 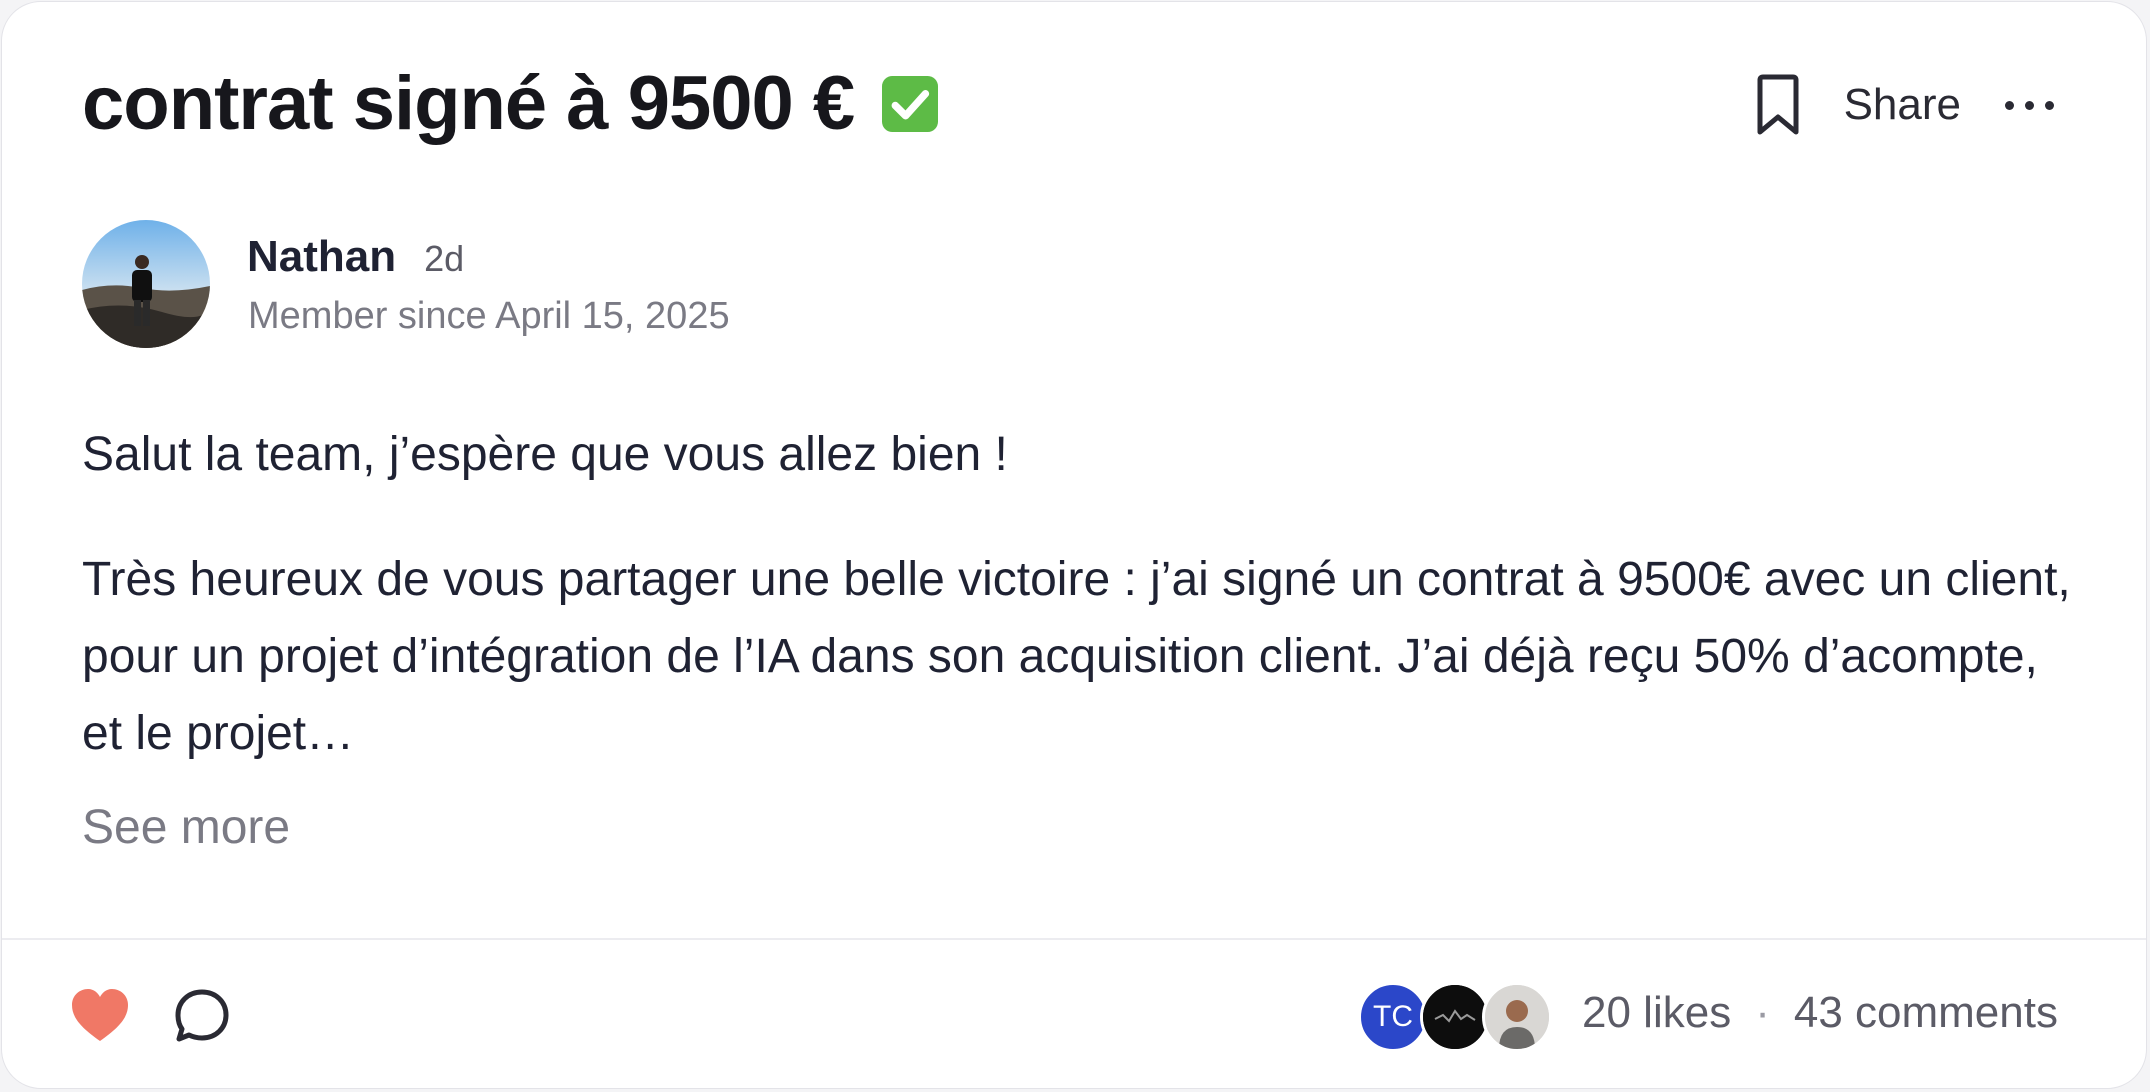 I want to click on footer-divider, so click(x=1074, y=939).